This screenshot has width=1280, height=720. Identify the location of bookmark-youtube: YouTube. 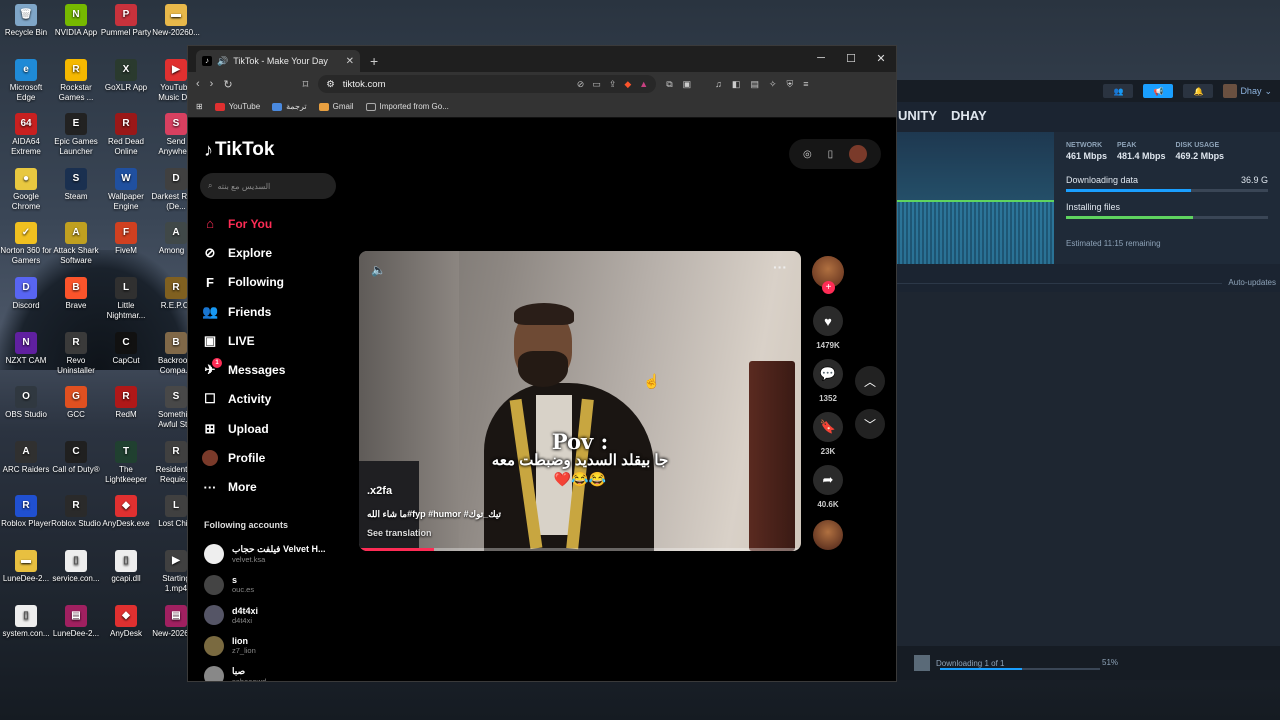
(237, 106).